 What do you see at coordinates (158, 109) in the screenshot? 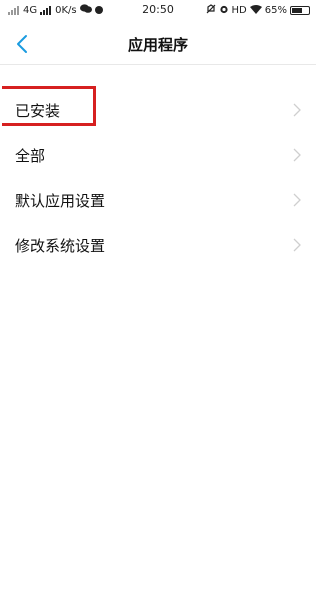
I see `list-item-installed: 已安装` at bounding box center [158, 109].